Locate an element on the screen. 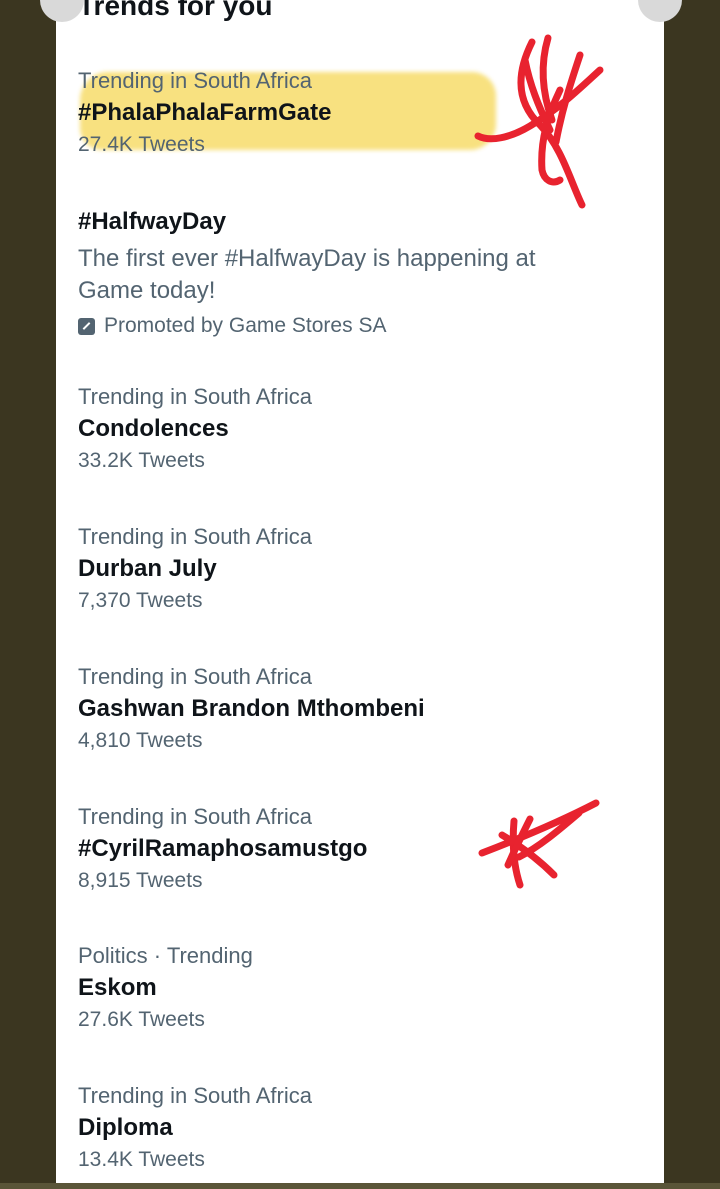 The image size is (720, 1189). promoted-trend-name: #HalfwayDay is located at coordinates (152, 221).